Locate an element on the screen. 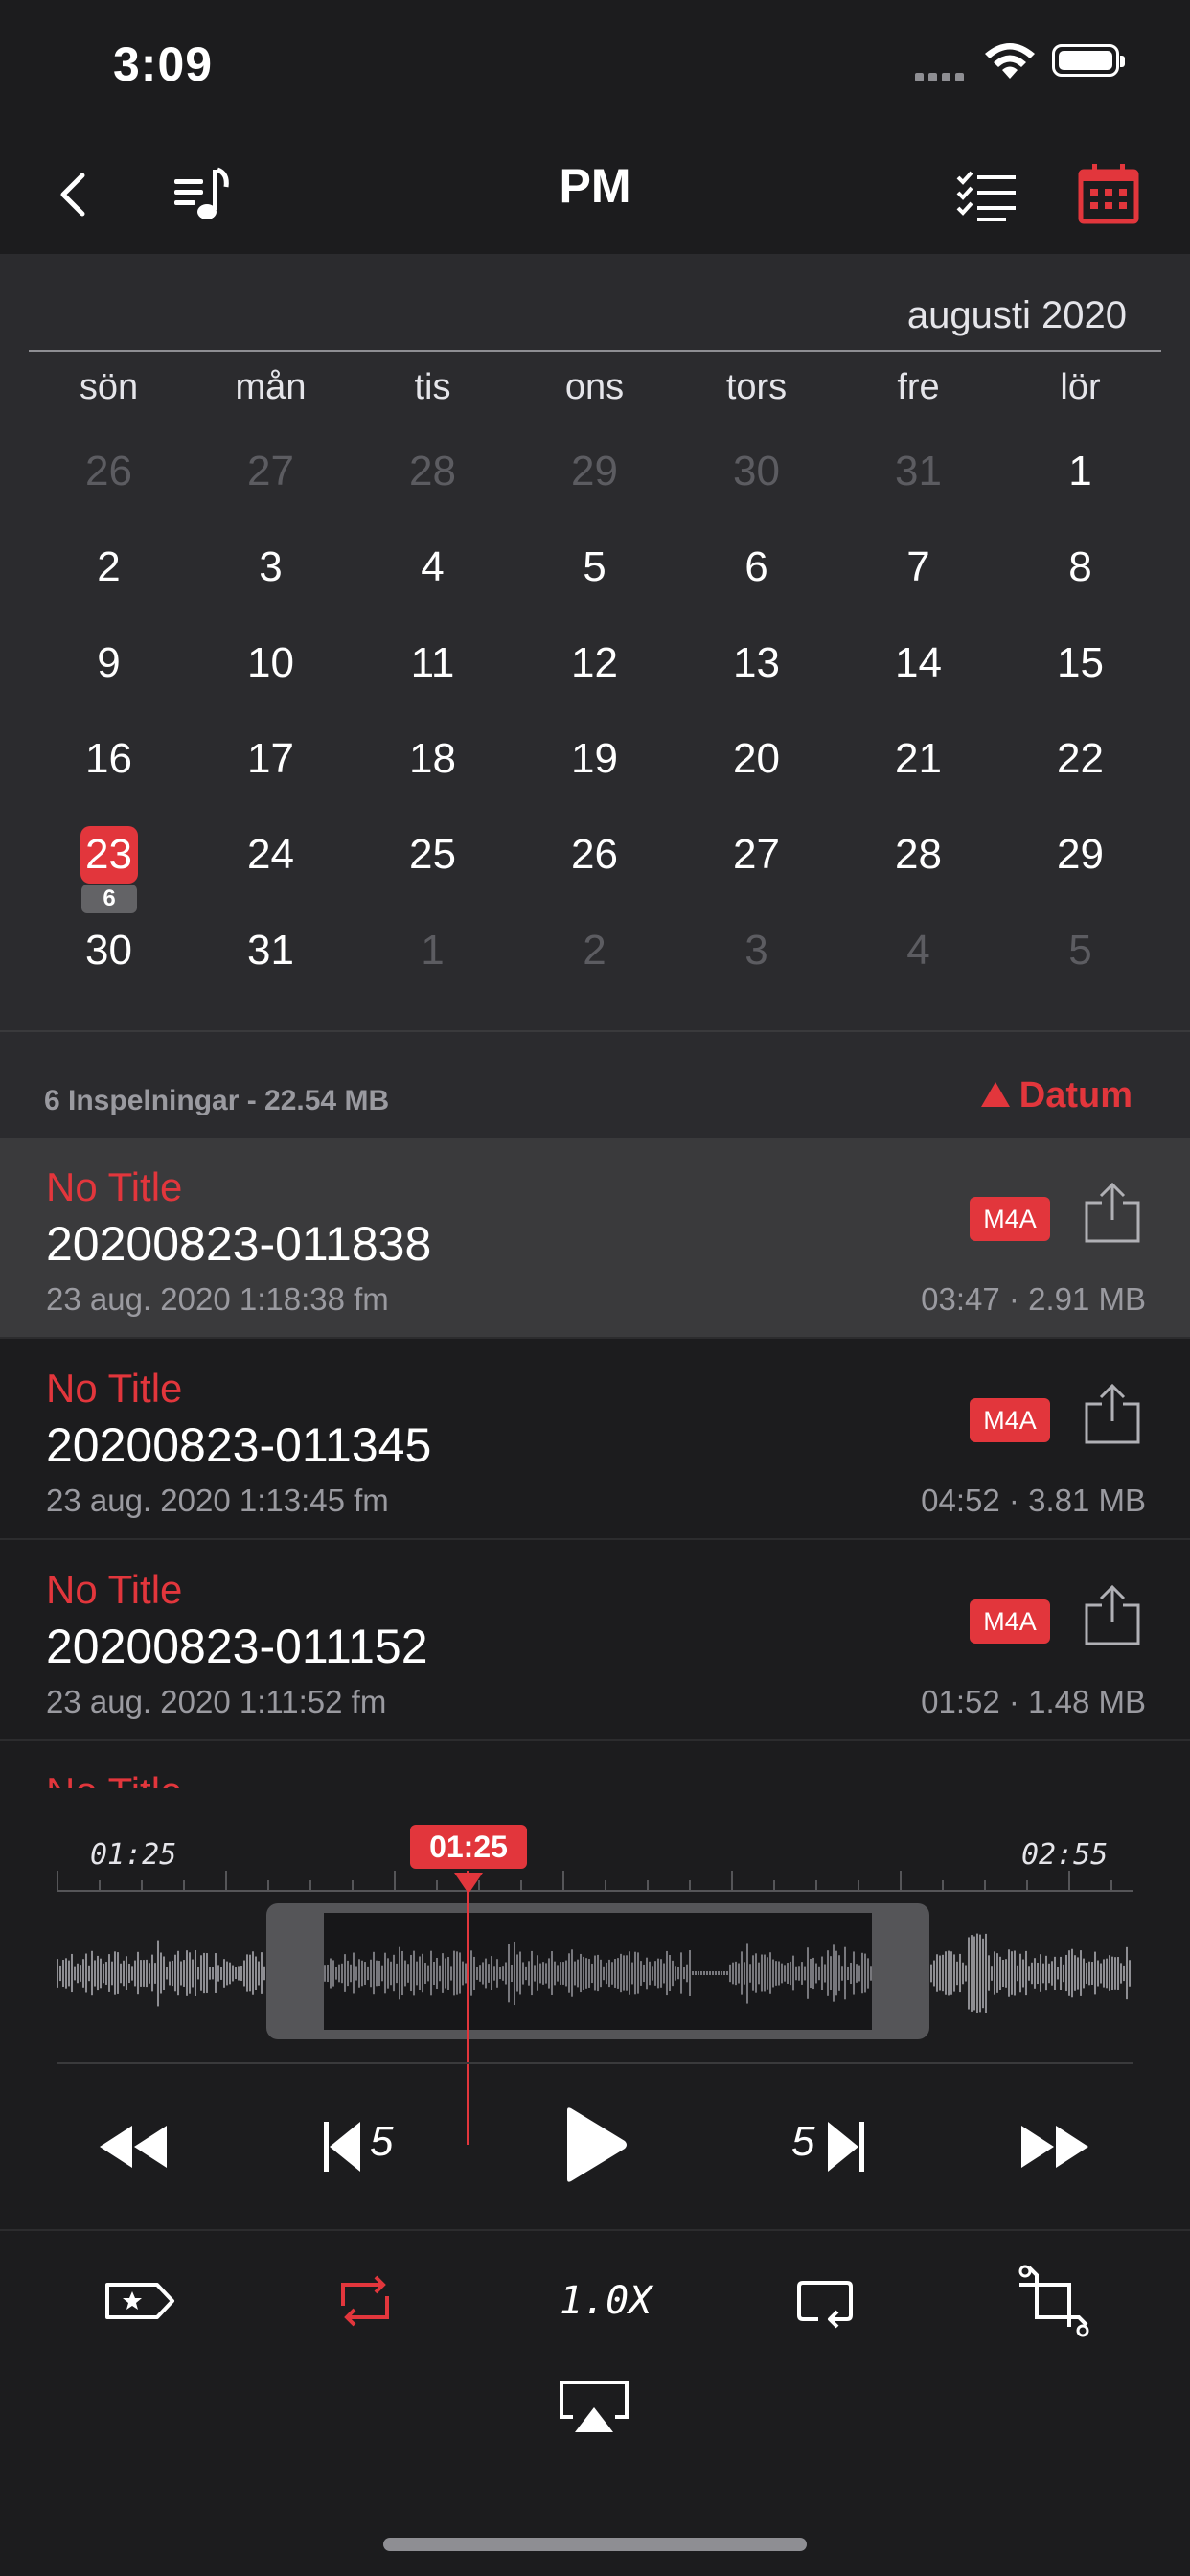 This screenshot has height=2576, width=1190. range-end-time: 02:55 is located at coordinates (1065, 1855).